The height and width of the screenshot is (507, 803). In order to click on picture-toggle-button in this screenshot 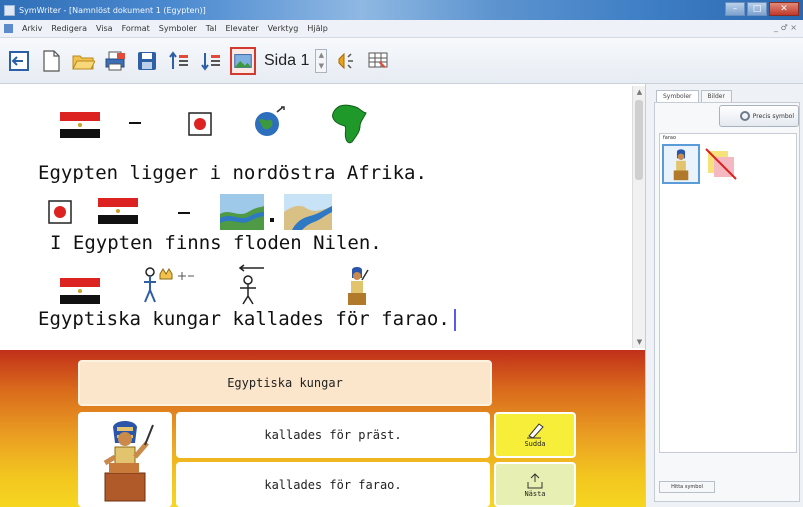, I will do `click(243, 60)`.